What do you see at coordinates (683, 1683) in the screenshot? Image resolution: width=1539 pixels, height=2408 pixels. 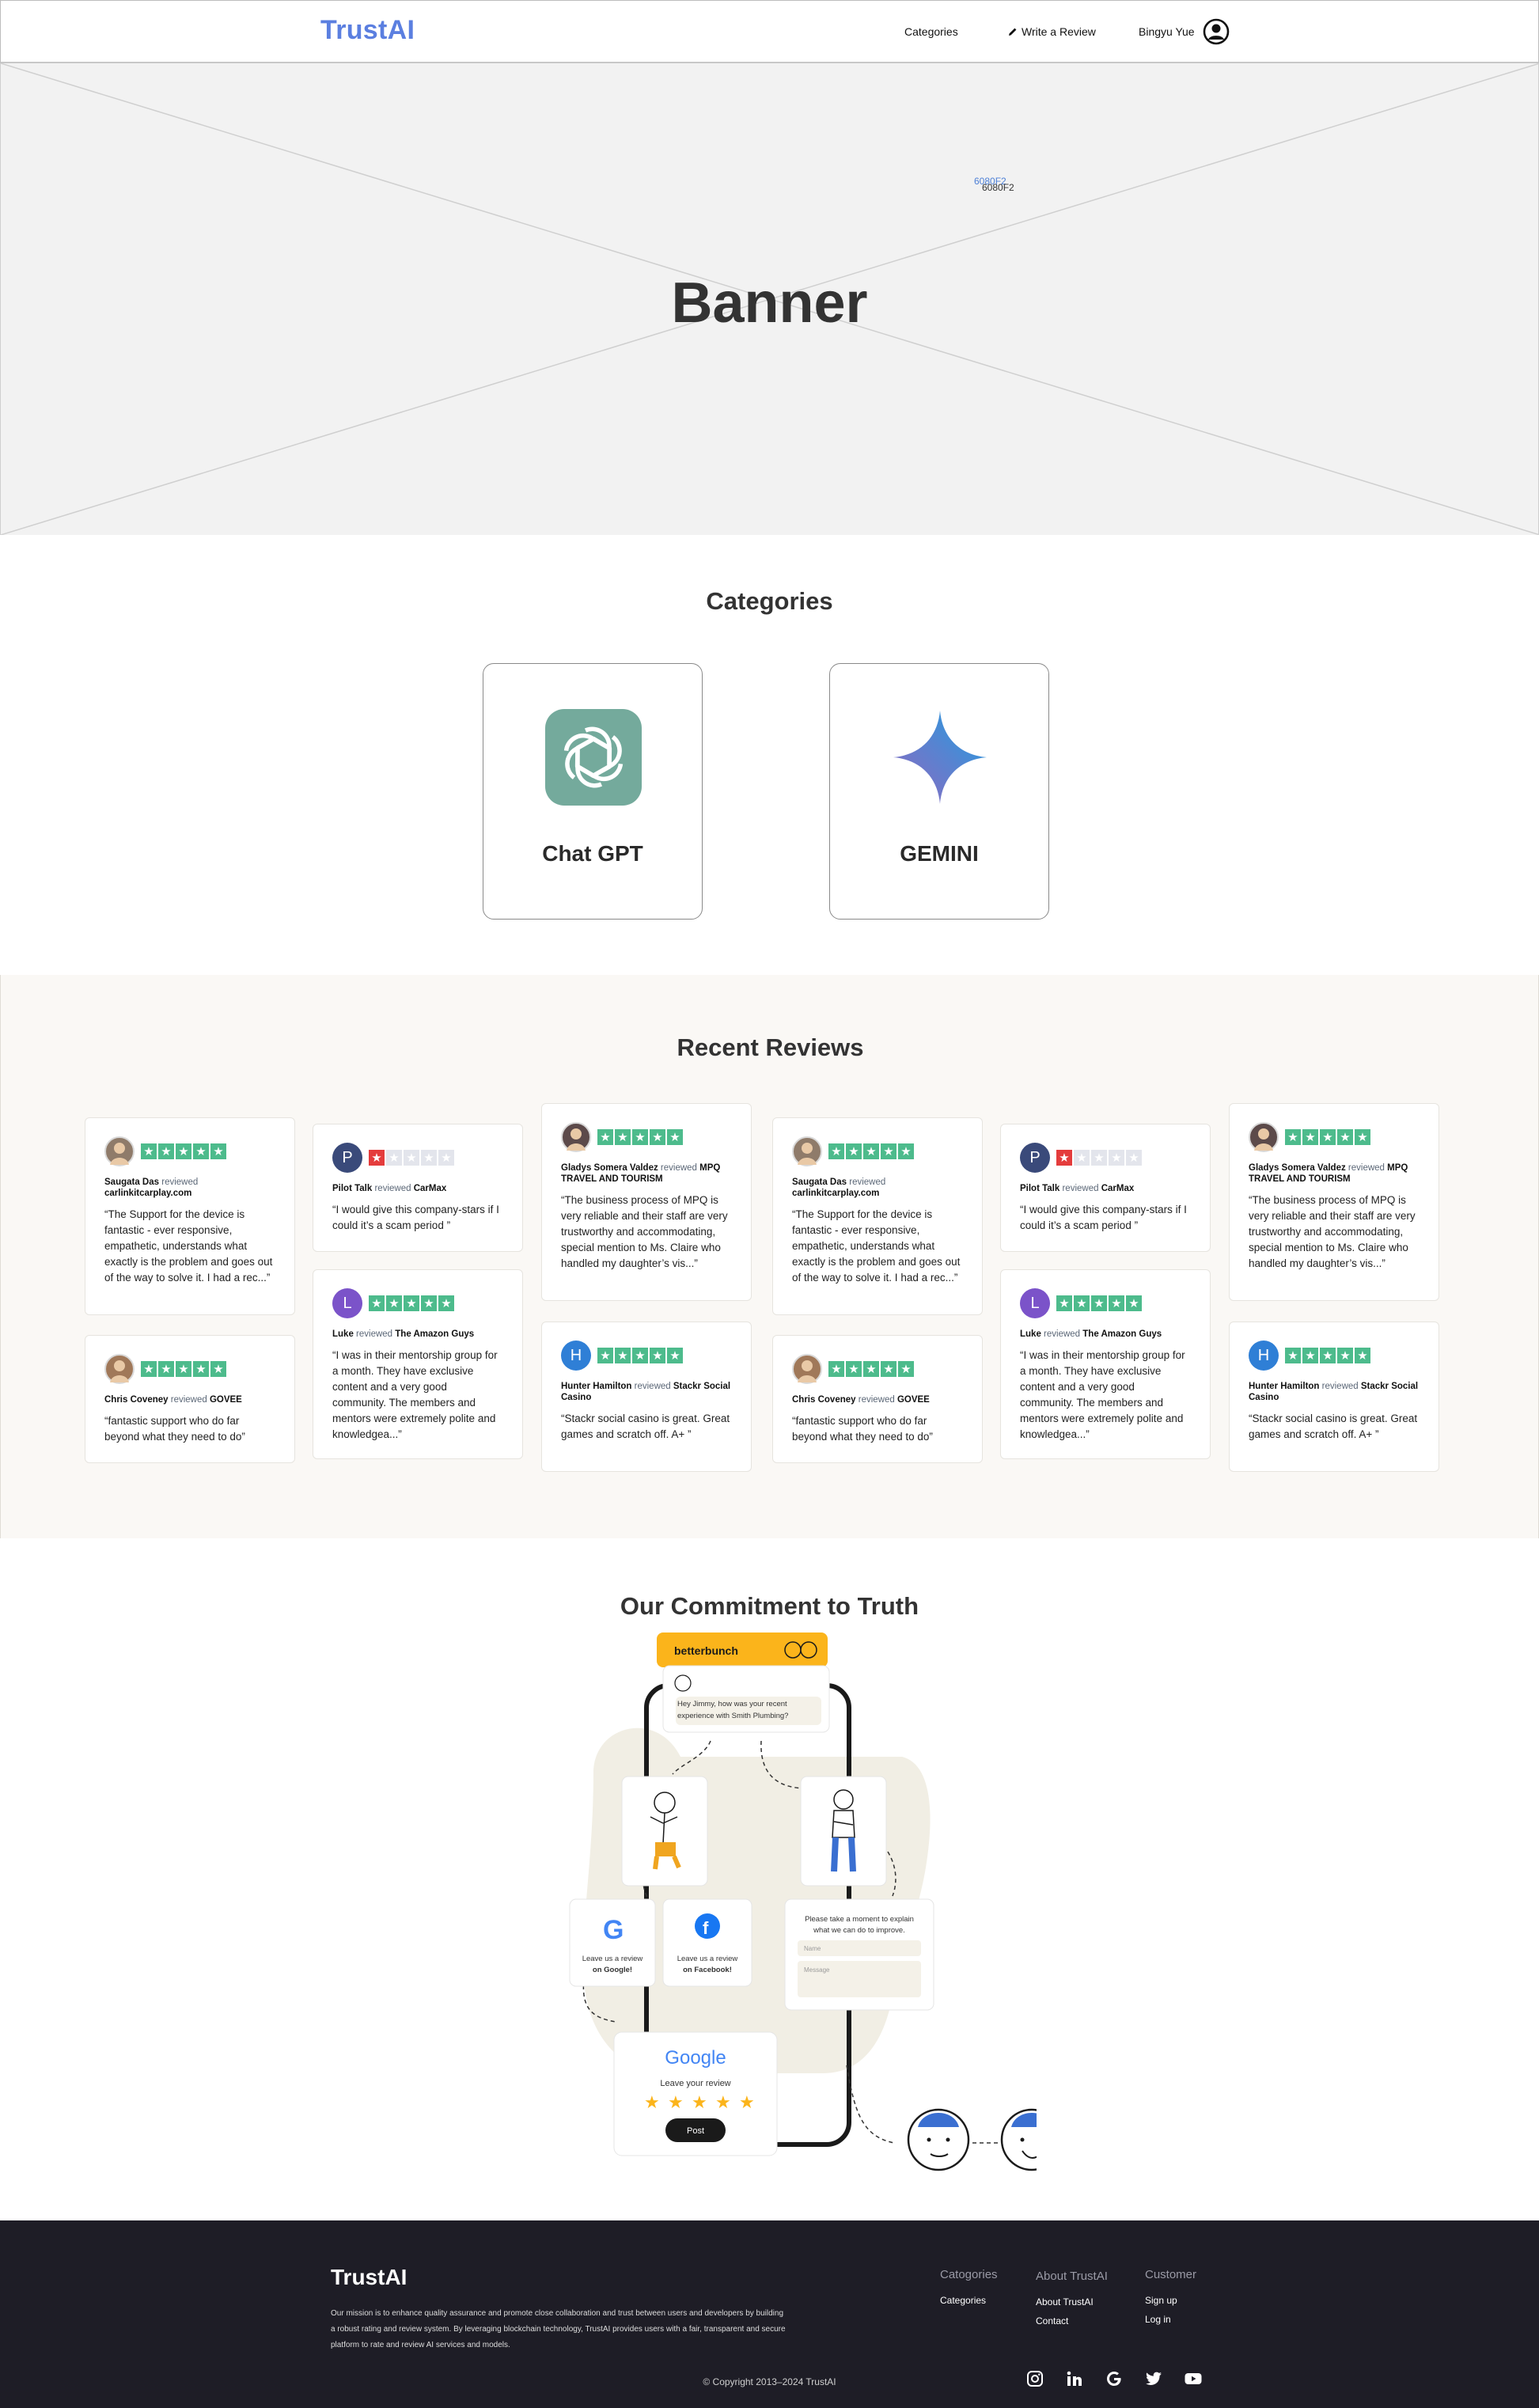 I see `chat-avatar-icon` at bounding box center [683, 1683].